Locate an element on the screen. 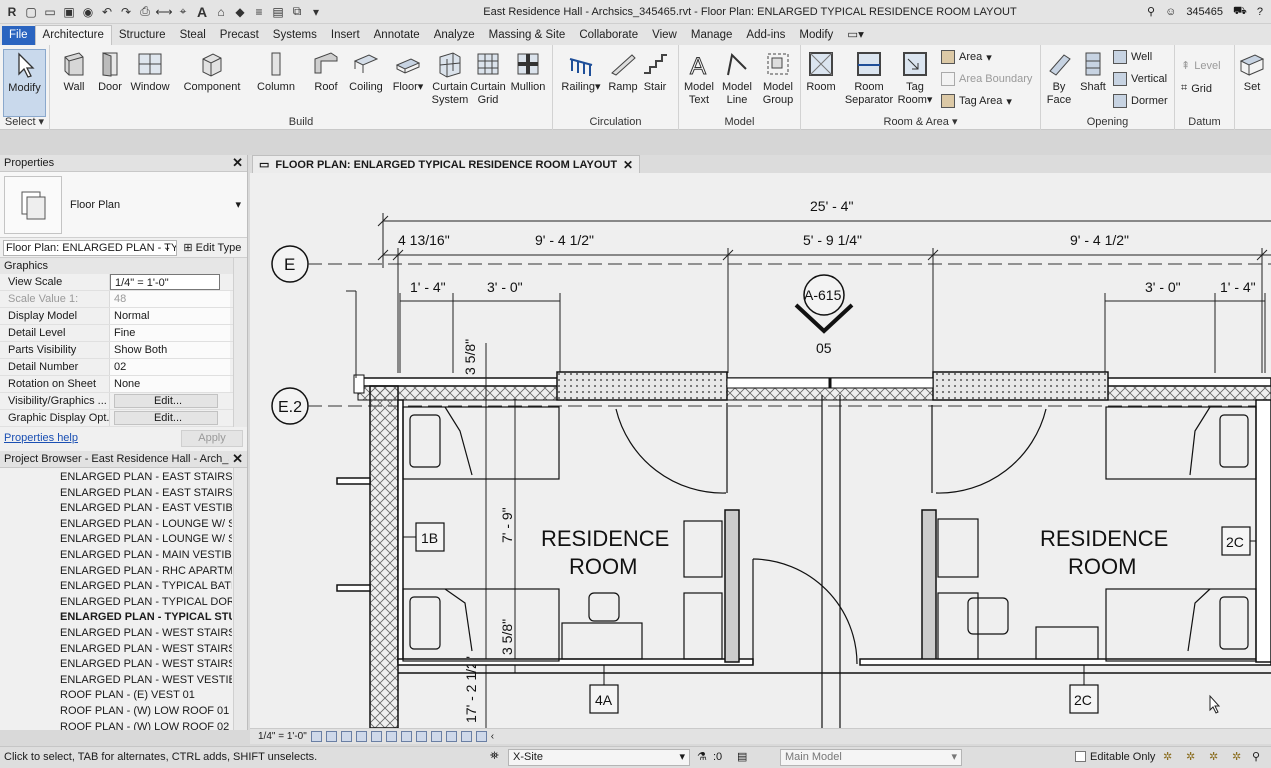 This screenshot has height=768, width=1271. view-tab-close-icon: ✕ is located at coordinates (628, 165).